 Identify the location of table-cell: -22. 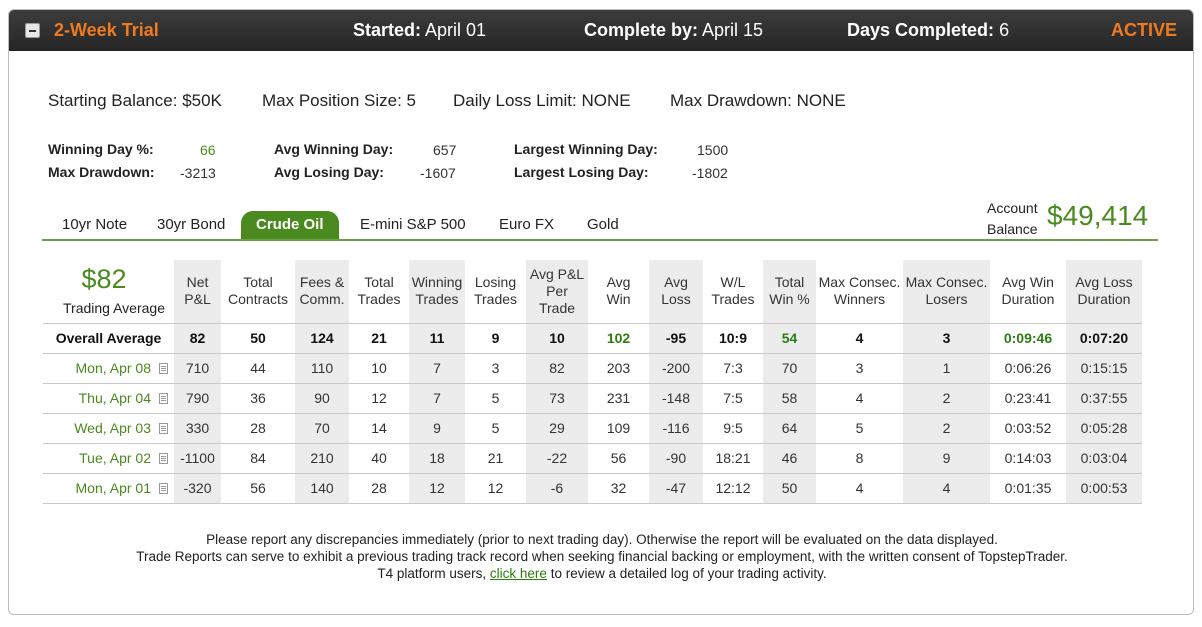
(557, 458).